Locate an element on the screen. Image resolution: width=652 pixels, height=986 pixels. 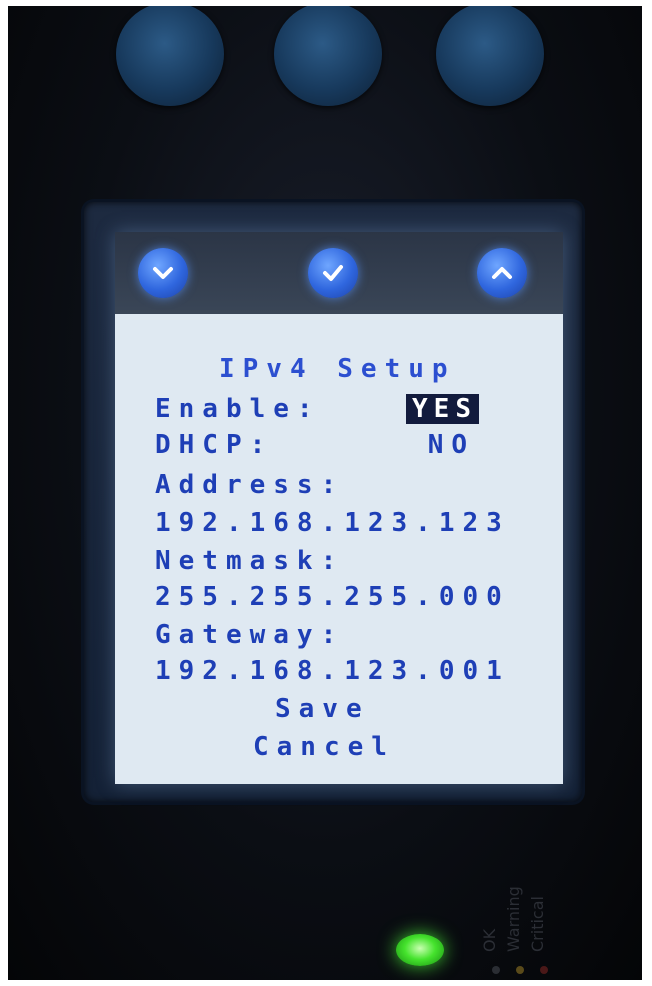
address-label: Address: is located at coordinates (250, 485).